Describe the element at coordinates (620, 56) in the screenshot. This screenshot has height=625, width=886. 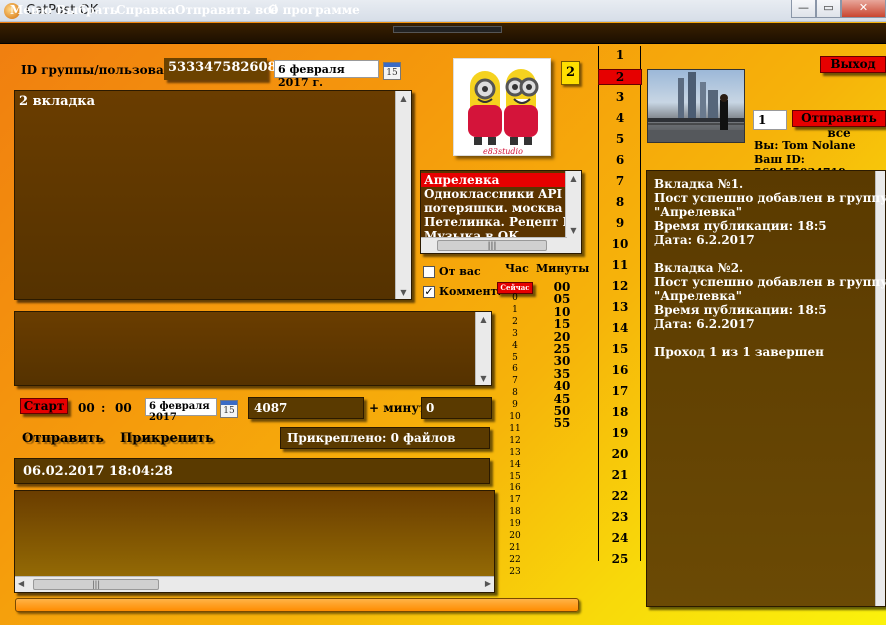
I see `tab-number-1: 1` at that location.